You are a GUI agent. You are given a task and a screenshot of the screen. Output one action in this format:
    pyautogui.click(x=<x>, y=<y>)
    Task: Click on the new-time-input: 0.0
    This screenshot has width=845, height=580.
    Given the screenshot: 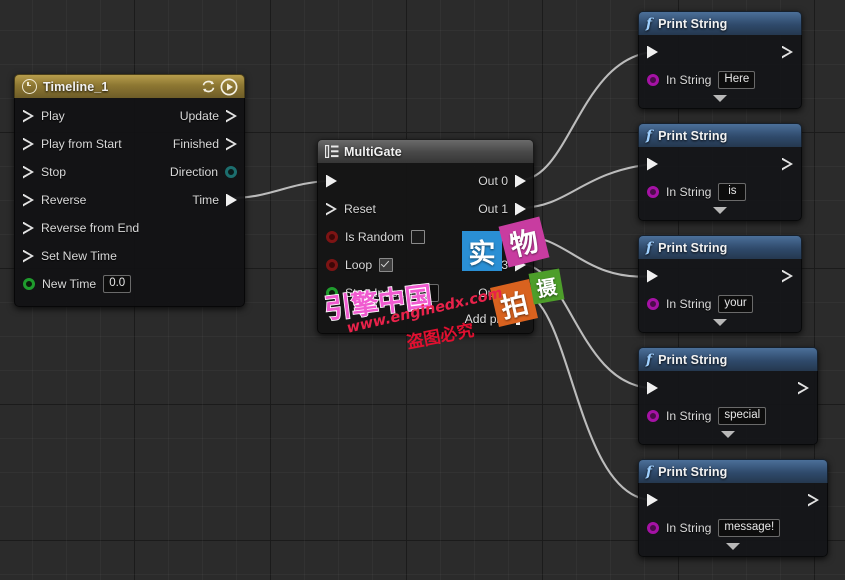 What is the action you would take?
    pyautogui.click(x=117, y=284)
    